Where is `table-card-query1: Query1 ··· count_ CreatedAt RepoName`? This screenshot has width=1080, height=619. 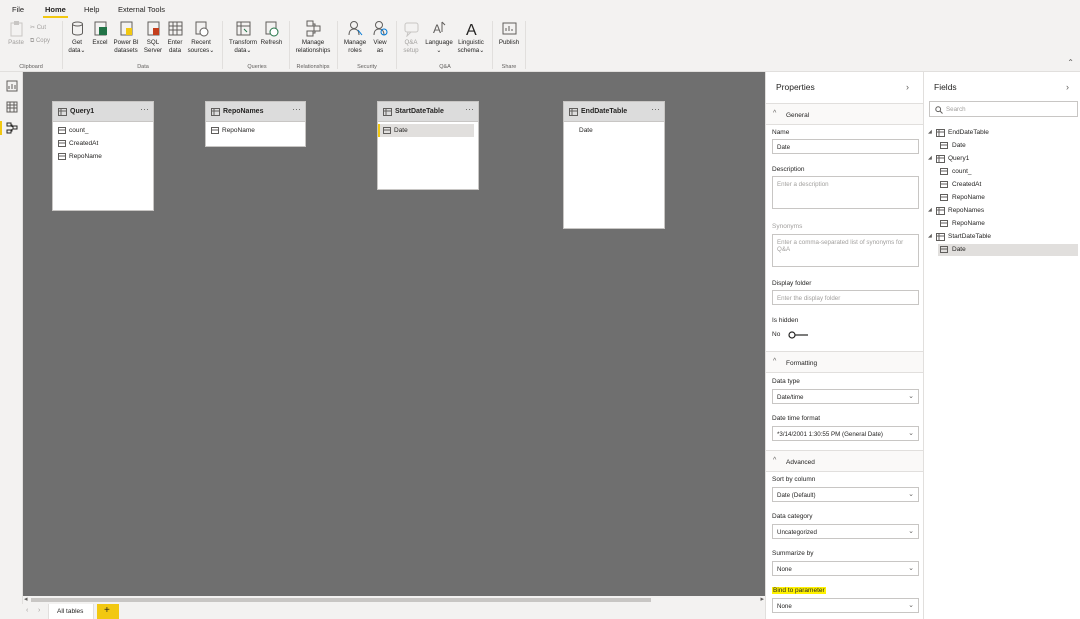 table-card-query1: Query1 ··· count_ CreatedAt RepoName is located at coordinates (103, 156).